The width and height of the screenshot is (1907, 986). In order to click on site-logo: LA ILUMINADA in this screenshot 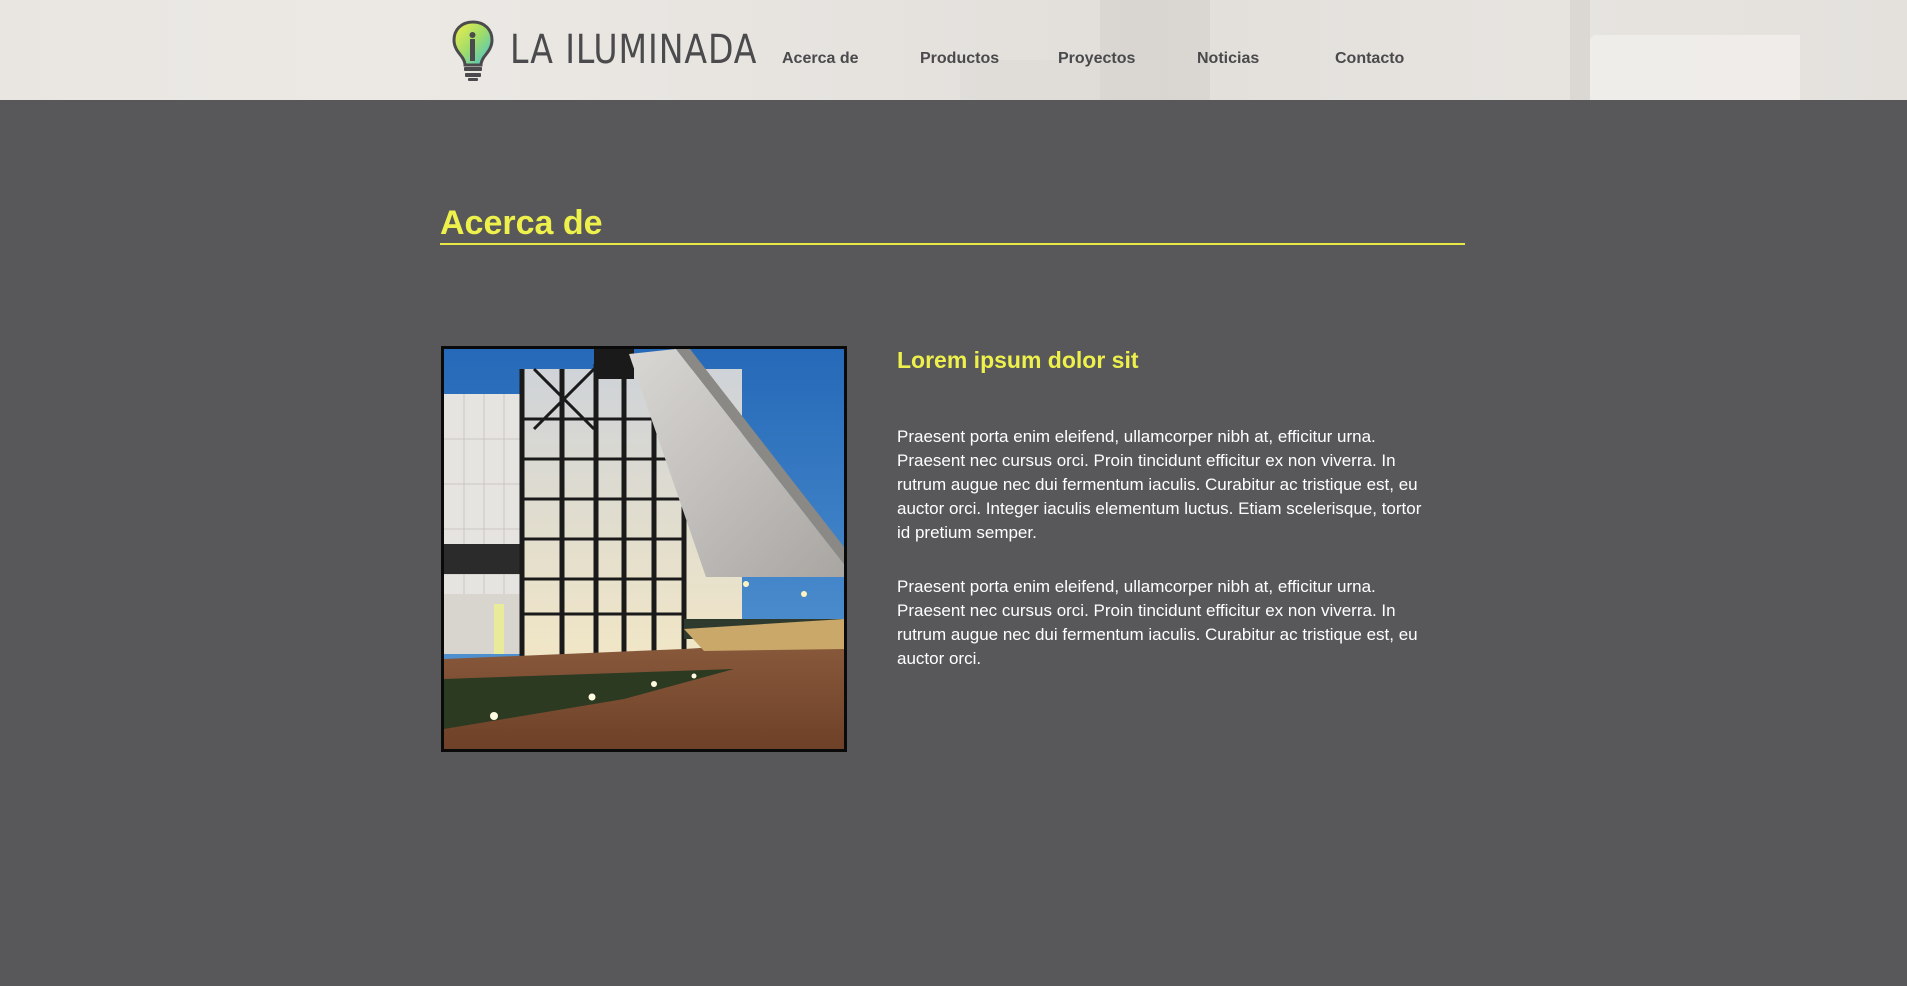, I will do `click(614, 50)`.